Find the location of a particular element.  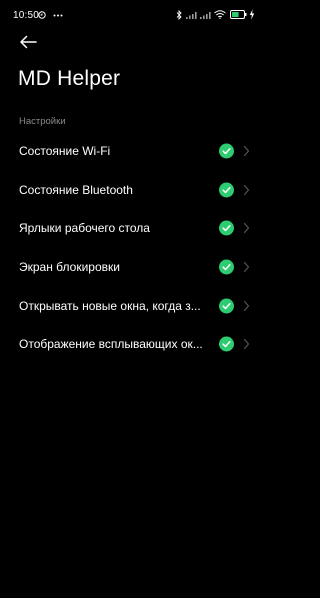

arrow-left-icon is located at coordinates (28, 42).